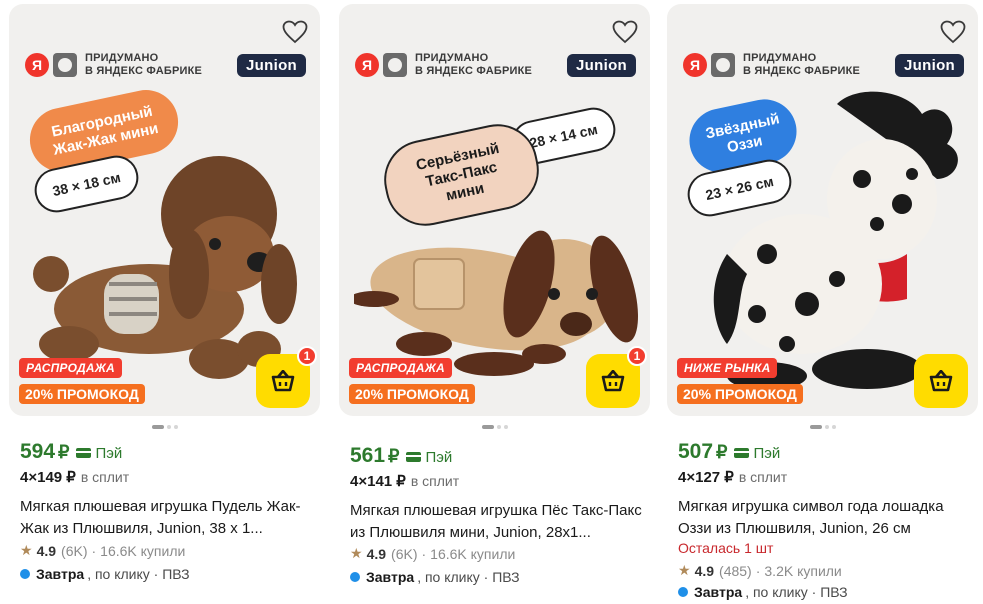 Image resolution: width=983 pixels, height=604 pixels. What do you see at coordinates (368, 455) in the screenshot?
I see `price: 561` at bounding box center [368, 455].